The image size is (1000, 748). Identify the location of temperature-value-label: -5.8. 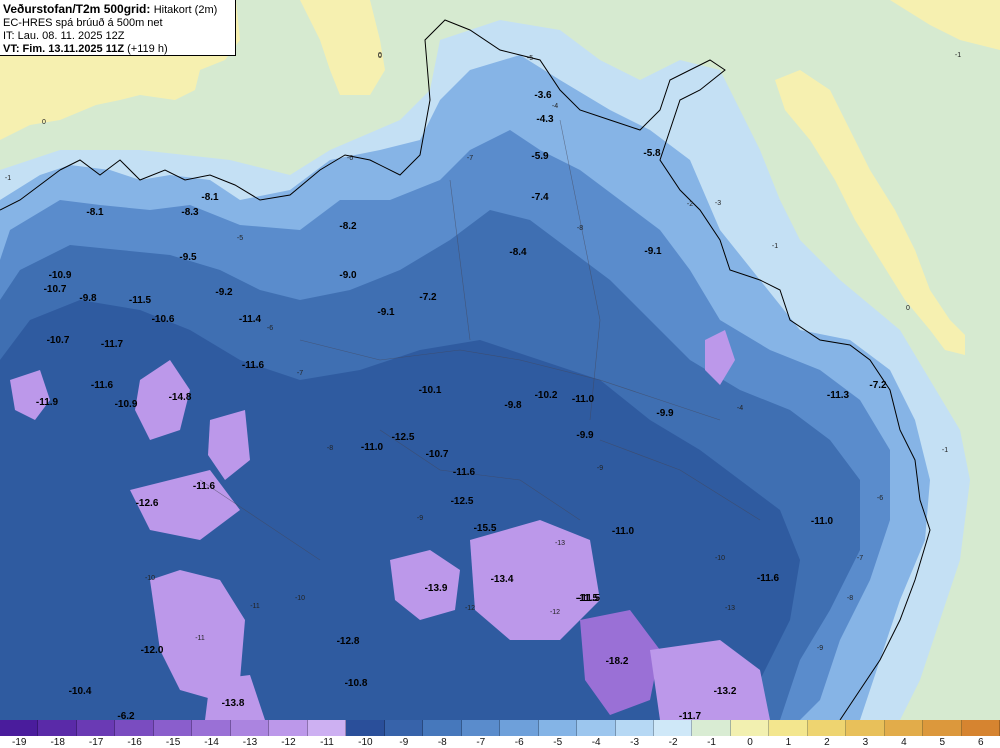
(652, 153).